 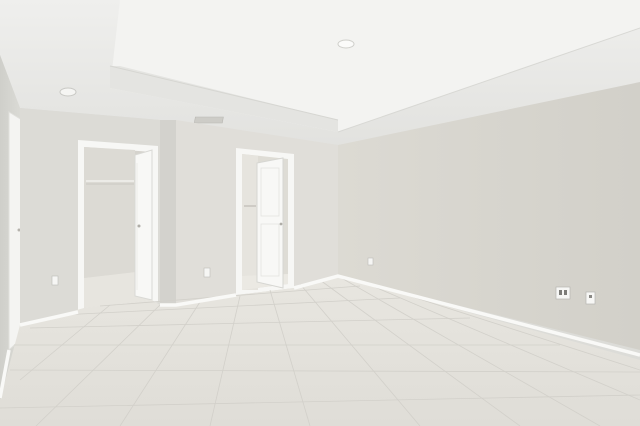 What do you see at coordinates (208, 120) in the screenshot?
I see `air-vent` at bounding box center [208, 120].